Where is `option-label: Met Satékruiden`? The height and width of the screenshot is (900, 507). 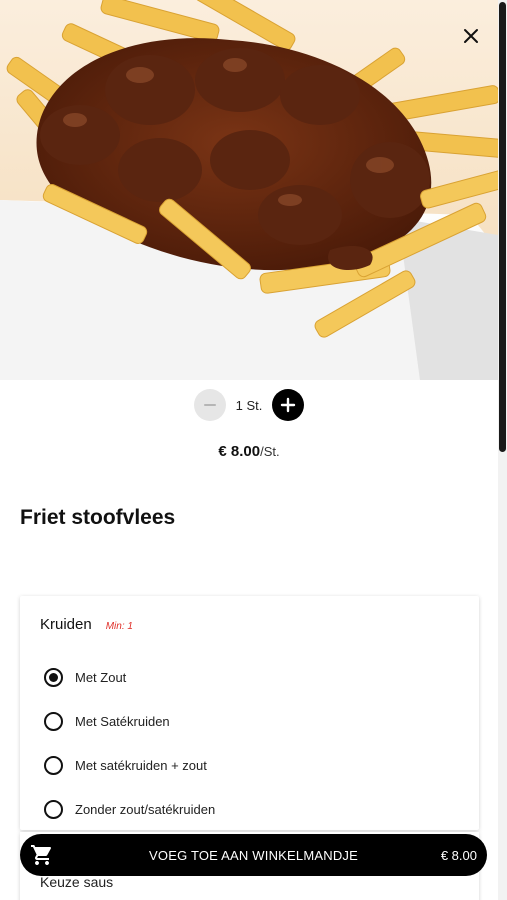 option-label: Met Satékruiden is located at coordinates (122, 721).